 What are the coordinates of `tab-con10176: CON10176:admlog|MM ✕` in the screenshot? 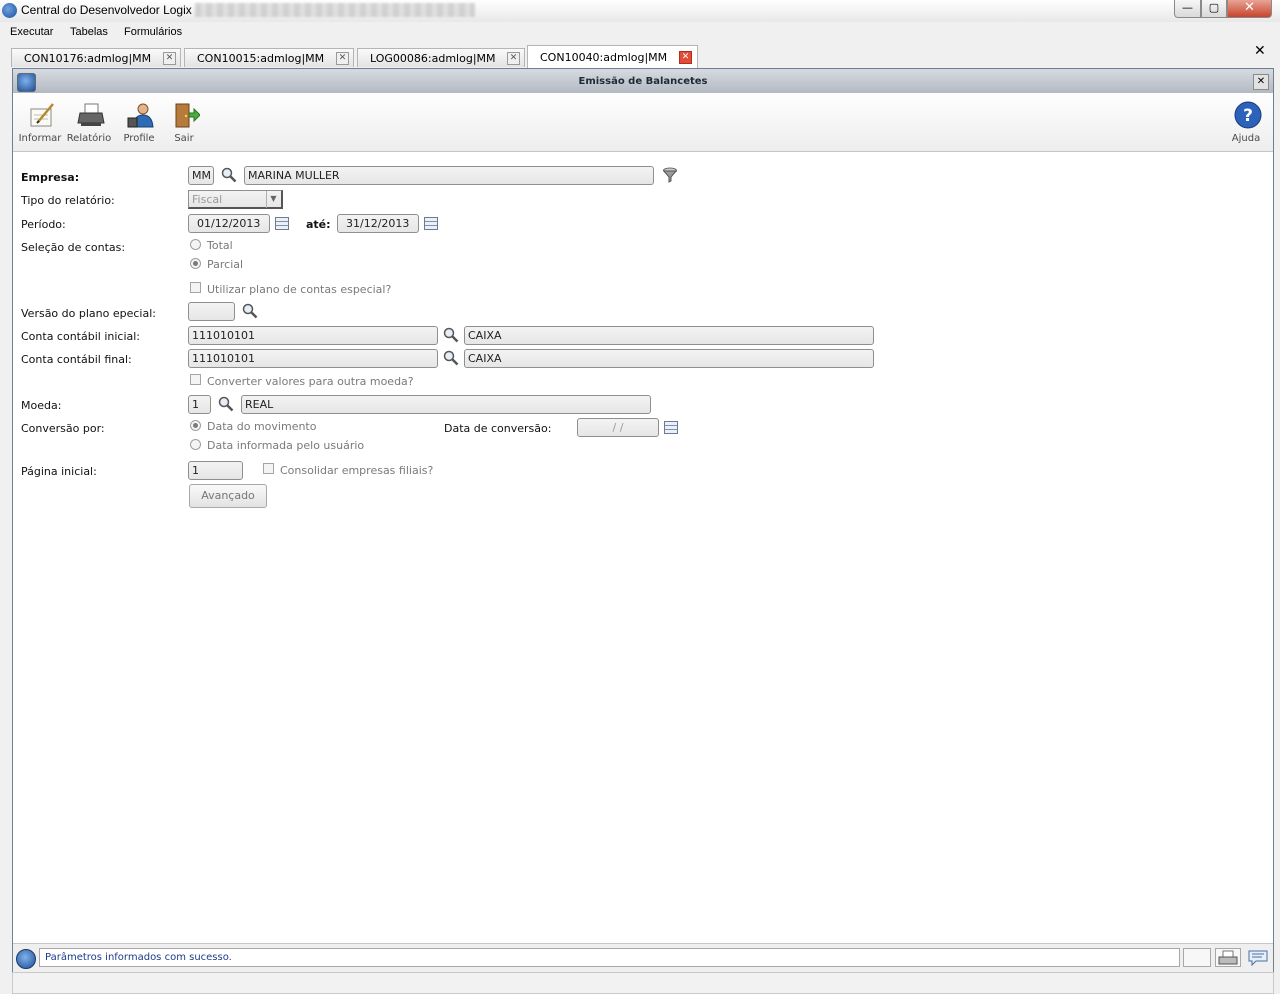 It's located at (96, 57).